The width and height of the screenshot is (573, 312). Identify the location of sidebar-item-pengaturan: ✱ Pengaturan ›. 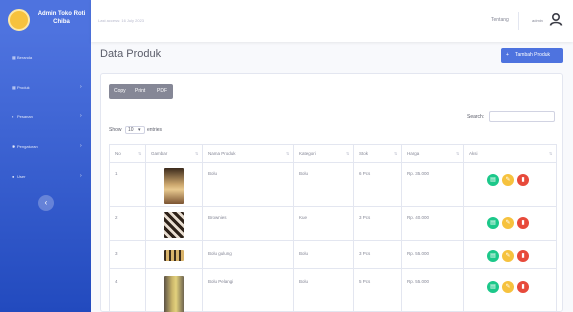
(45, 146).